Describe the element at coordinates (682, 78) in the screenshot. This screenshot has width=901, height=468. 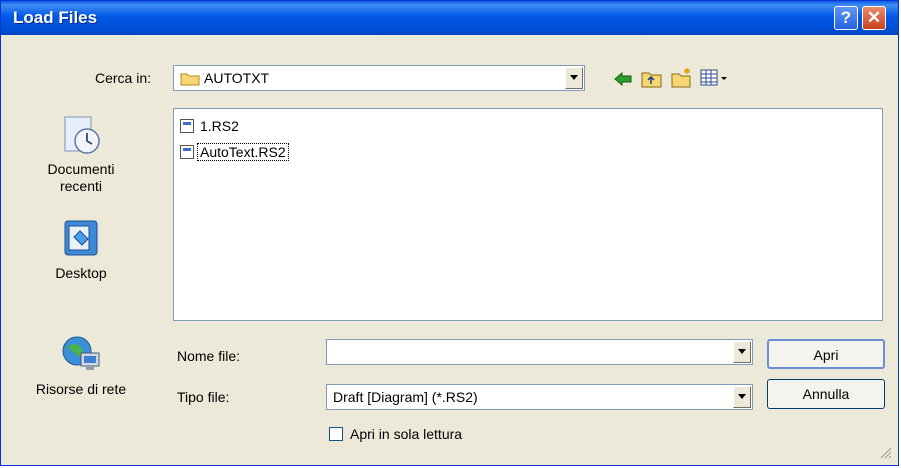
I see `new-folder-icon` at that location.